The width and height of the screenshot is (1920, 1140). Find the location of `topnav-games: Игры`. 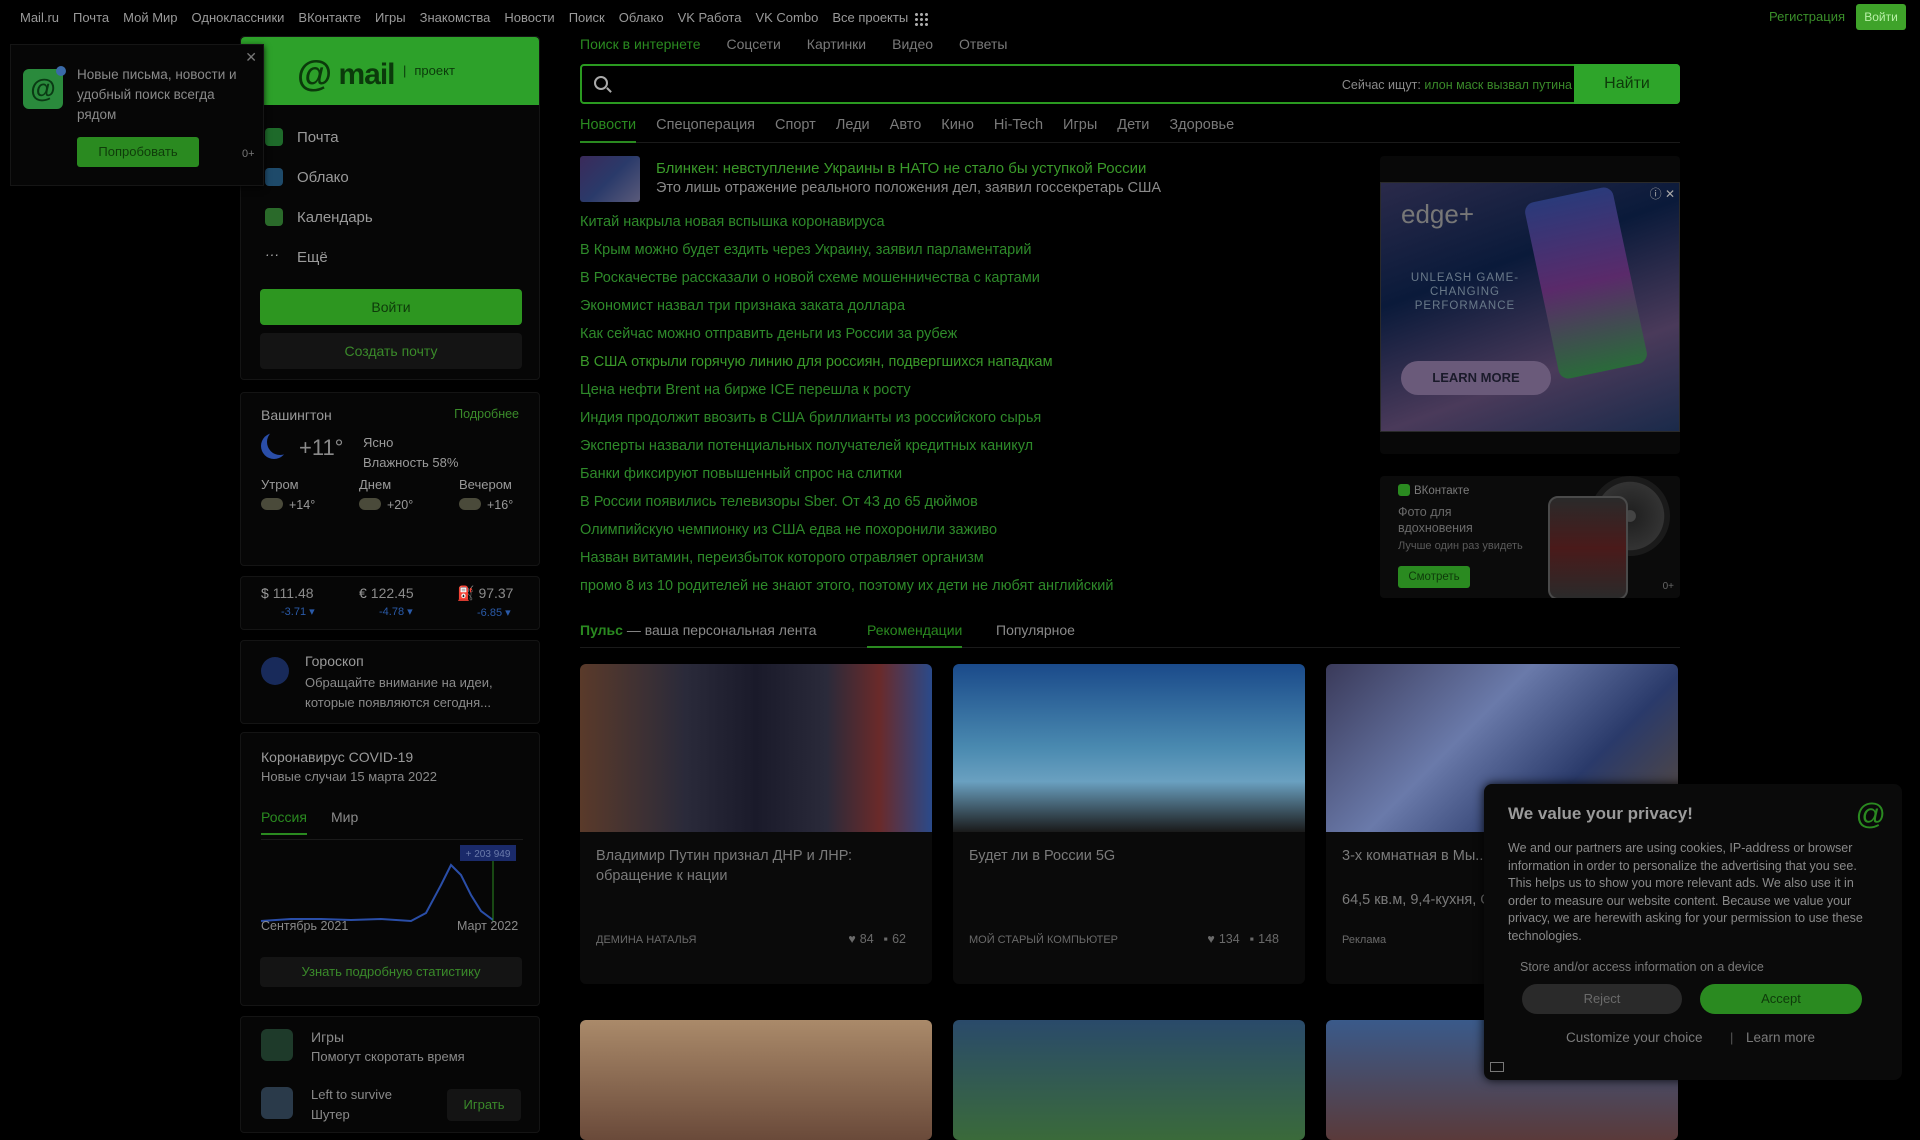

topnav-games: Игры is located at coordinates (390, 17).